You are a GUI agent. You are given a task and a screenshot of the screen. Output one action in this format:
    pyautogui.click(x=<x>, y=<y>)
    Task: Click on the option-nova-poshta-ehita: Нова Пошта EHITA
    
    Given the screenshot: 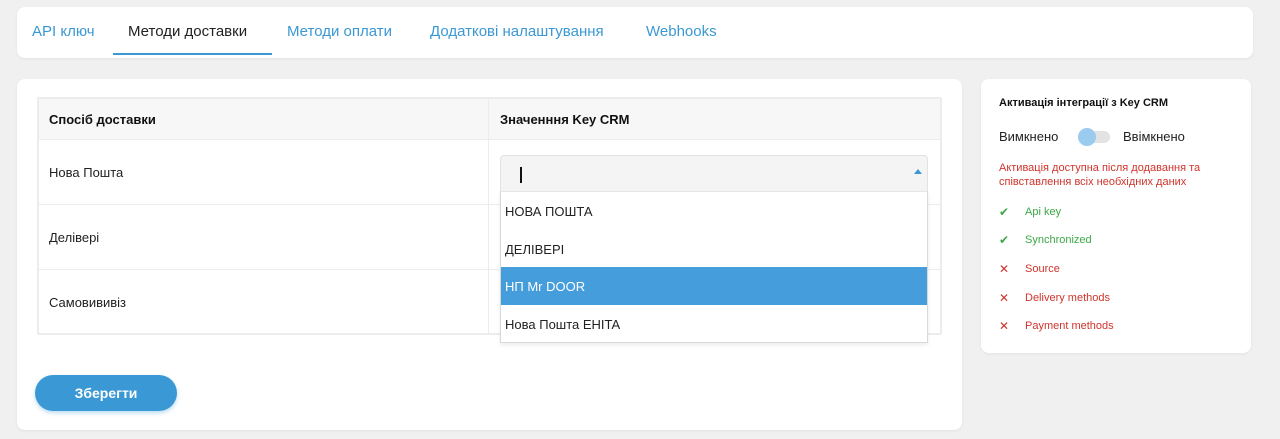 What is the action you would take?
    pyautogui.click(x=714, y=324)
    